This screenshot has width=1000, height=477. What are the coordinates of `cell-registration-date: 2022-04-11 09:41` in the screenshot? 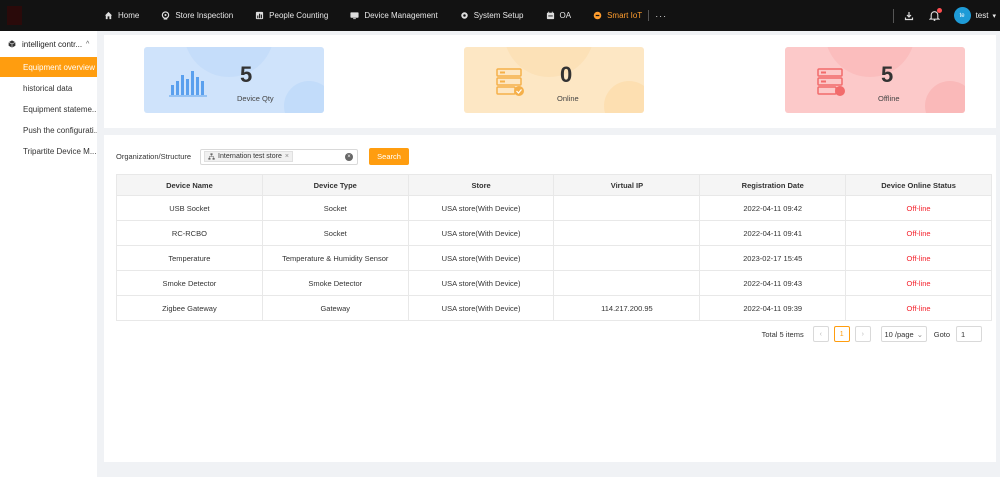 It's located at (773, 233).